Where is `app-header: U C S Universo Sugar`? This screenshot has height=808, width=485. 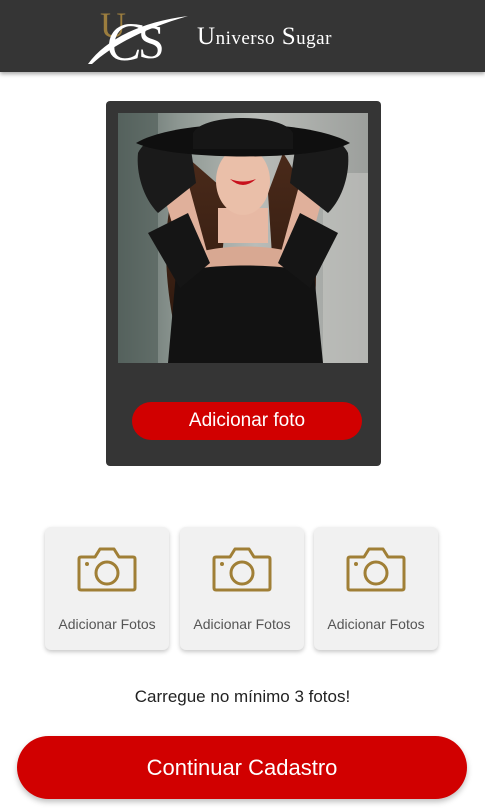
app-header: U C S Universo Sugar is located at coordinates (242, 36).